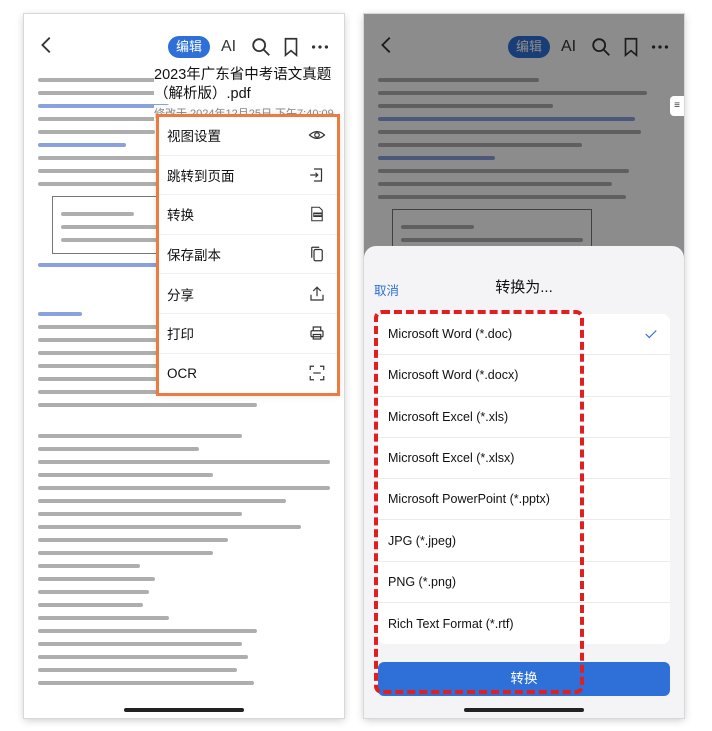 This screenshot has width=712, height=731. What do you see at coordinates (320, 47) in the screenshot?
I see `more-icon` at bounding box center [320, 47].